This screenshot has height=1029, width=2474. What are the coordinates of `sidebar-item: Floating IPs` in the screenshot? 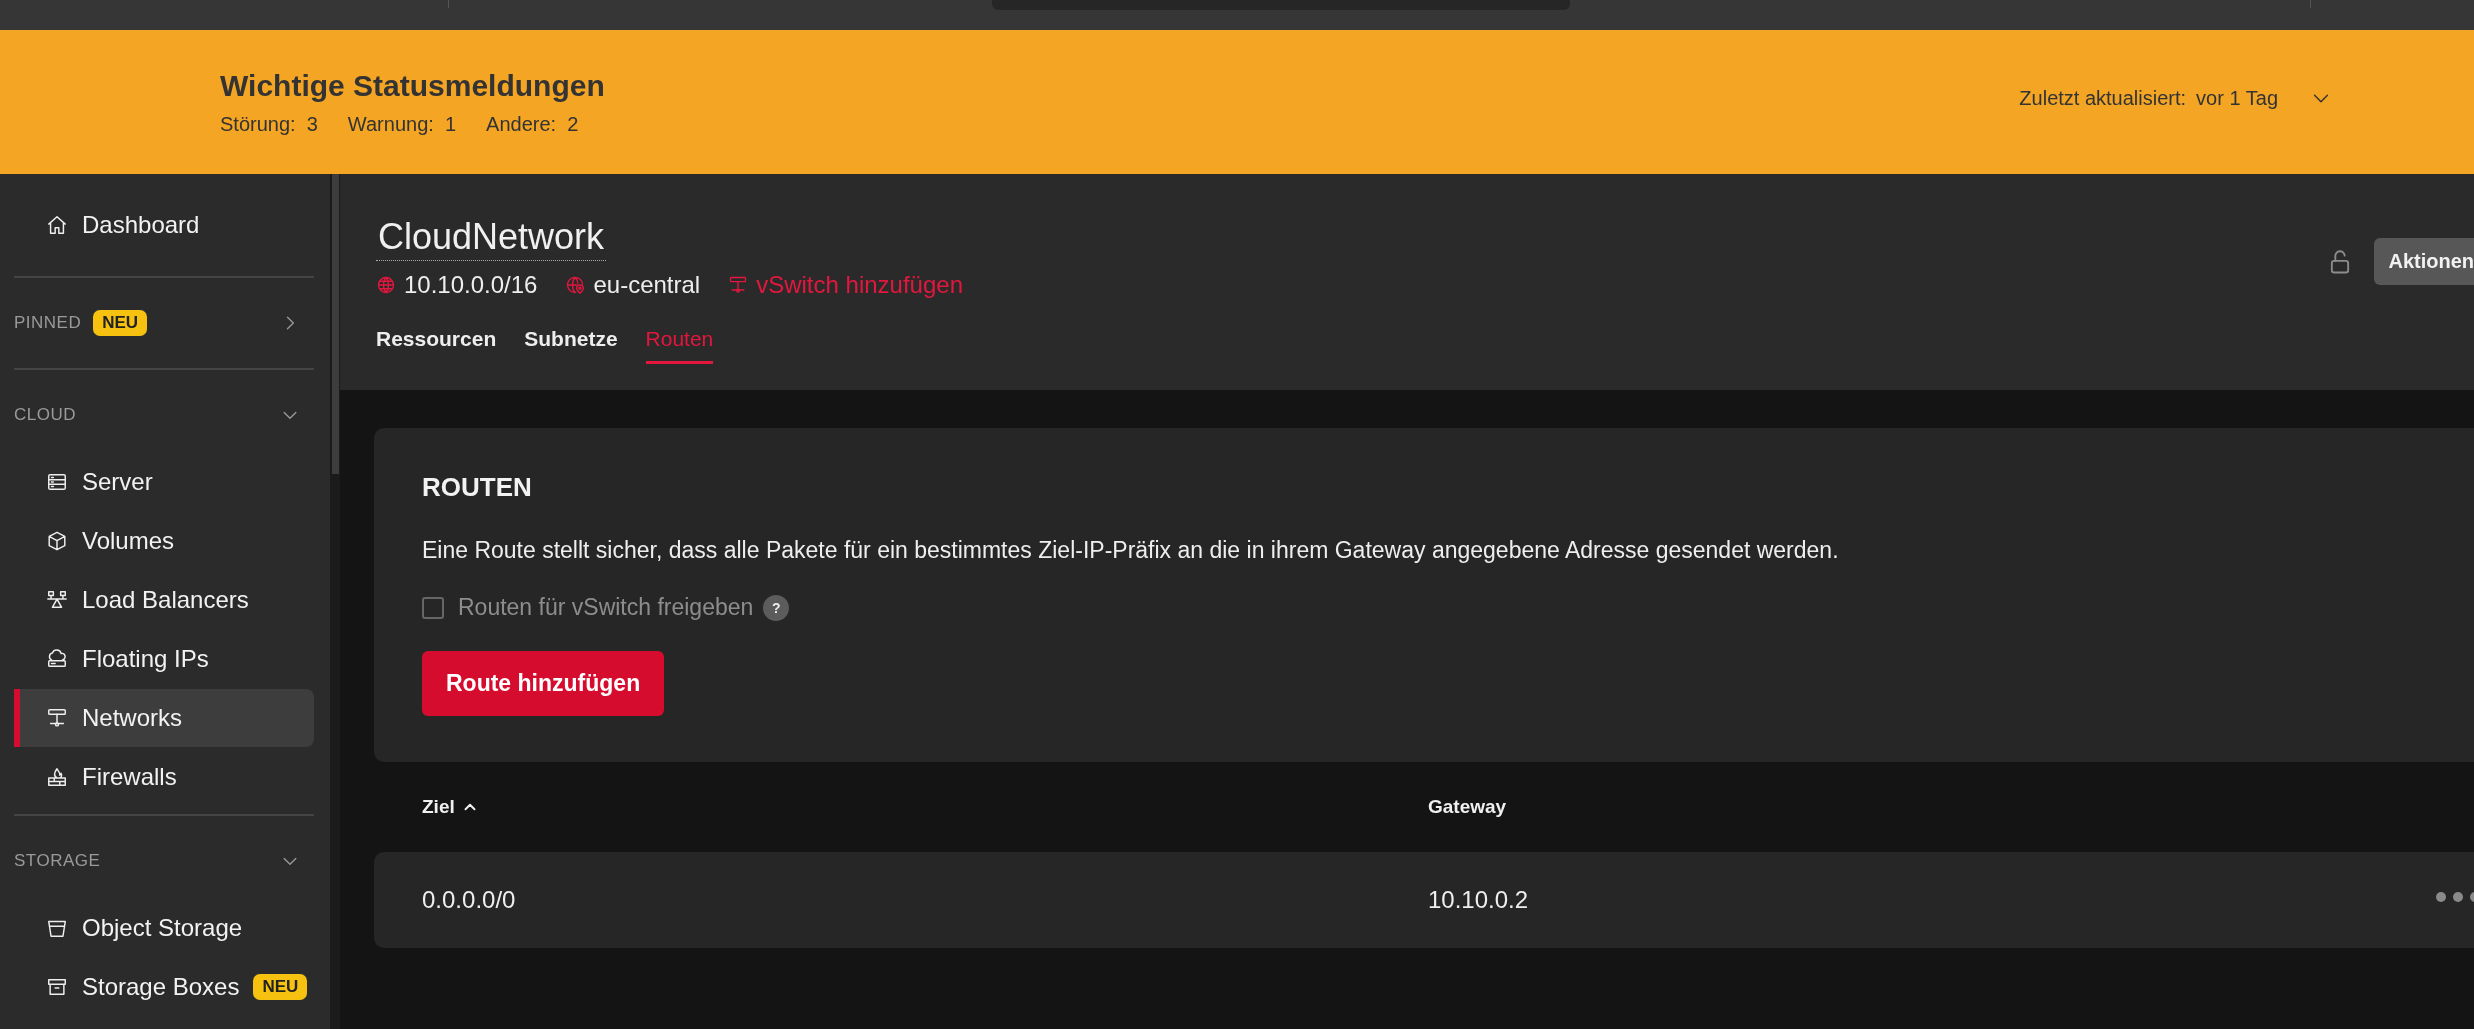 It's located at (164, 659).